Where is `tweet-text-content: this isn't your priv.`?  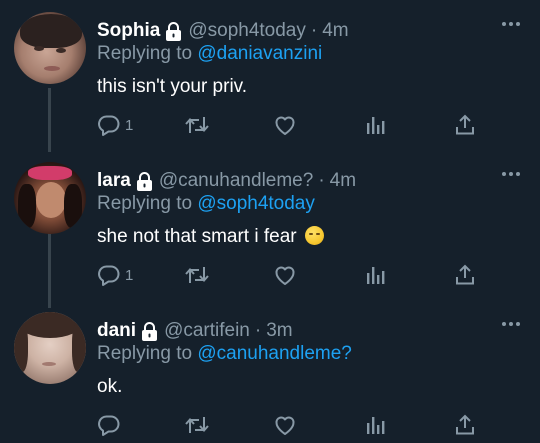
tweet-text-content: this isn't your priv. is located at coordinates (172, 86).